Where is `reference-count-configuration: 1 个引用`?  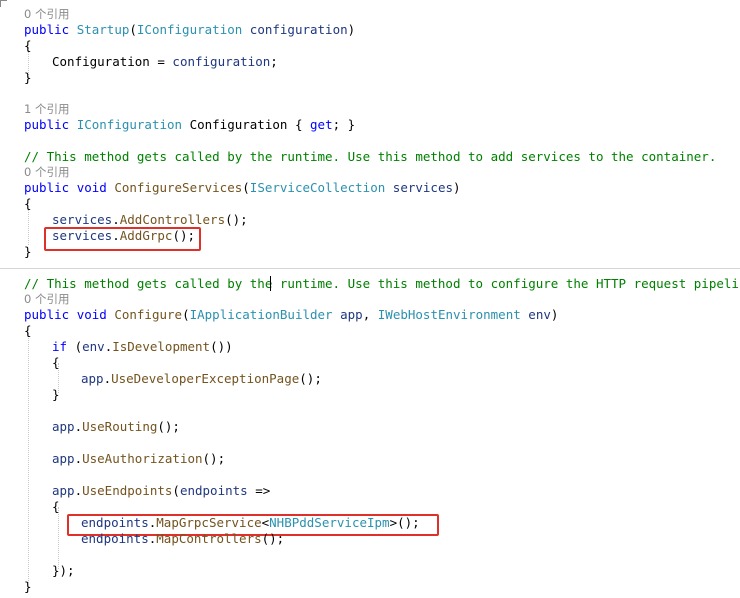 reference-count-configuration: 1 个引用 is located at coordinates (46, 109).